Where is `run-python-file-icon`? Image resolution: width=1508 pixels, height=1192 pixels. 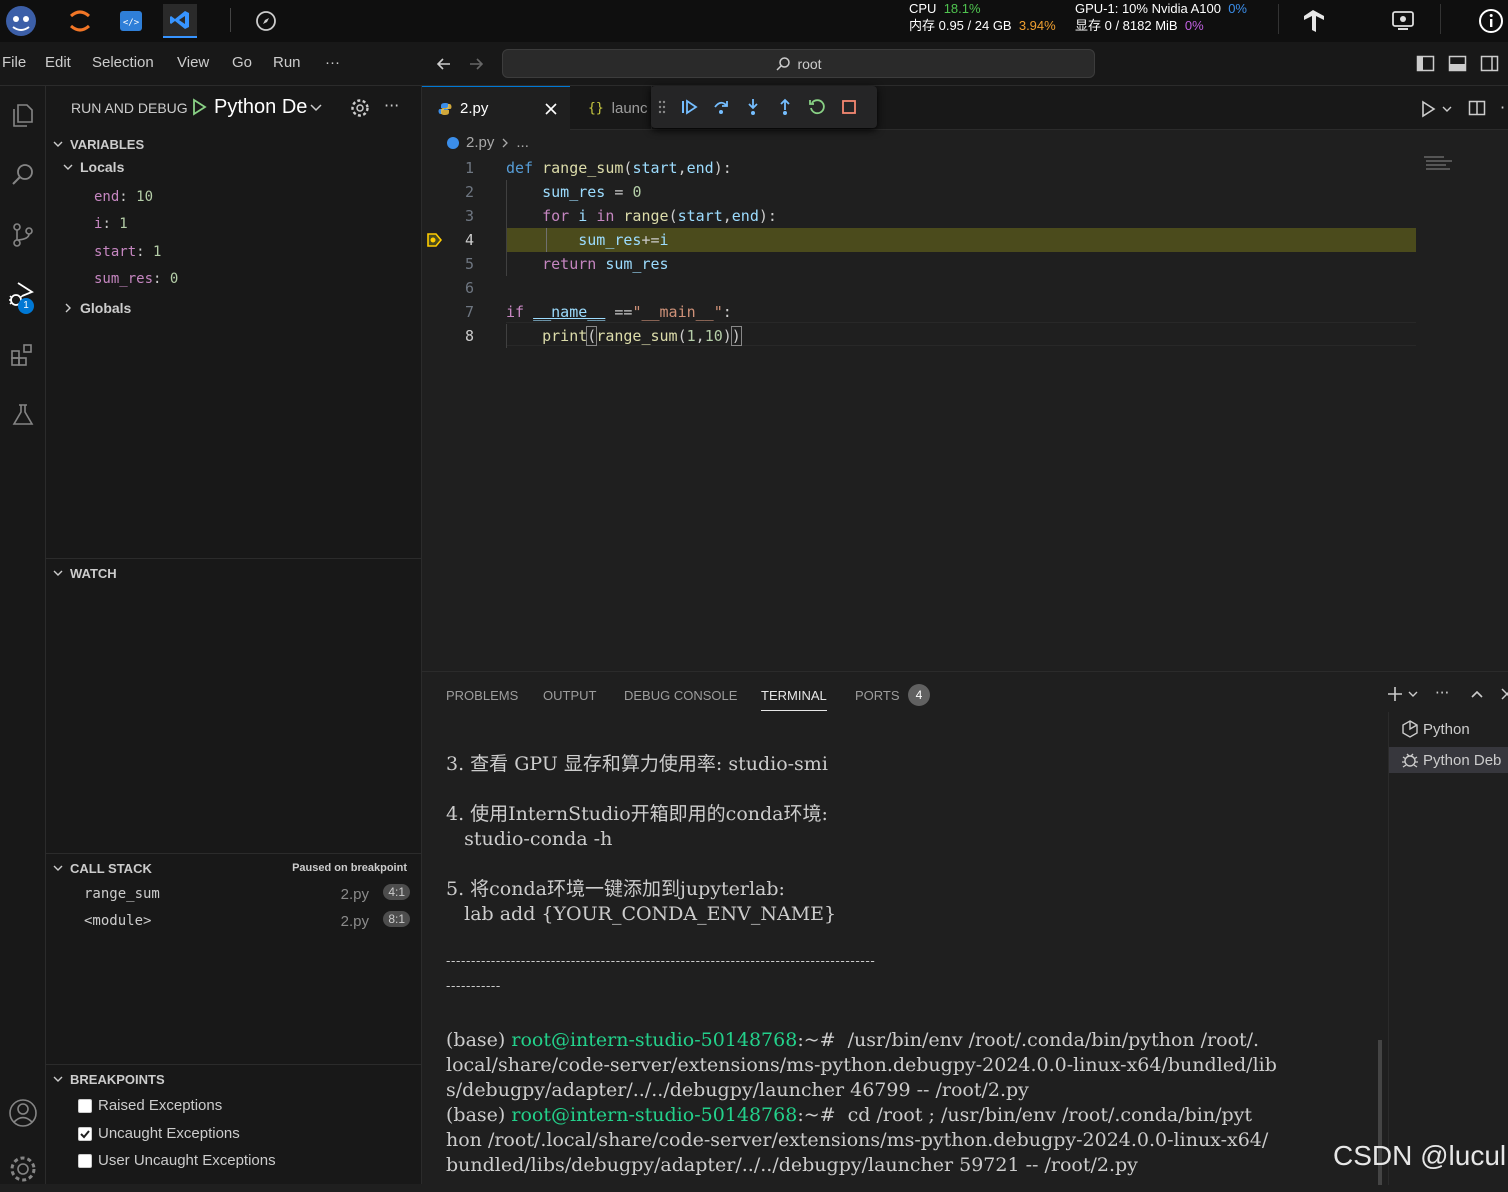 run-python-file-icon is located at coordinates (1436, 109).